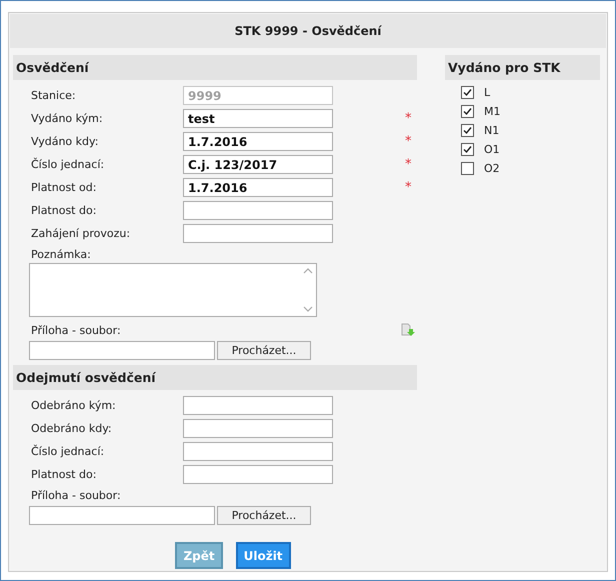  I want to click on scroll-up-icon, so click(308, 271).